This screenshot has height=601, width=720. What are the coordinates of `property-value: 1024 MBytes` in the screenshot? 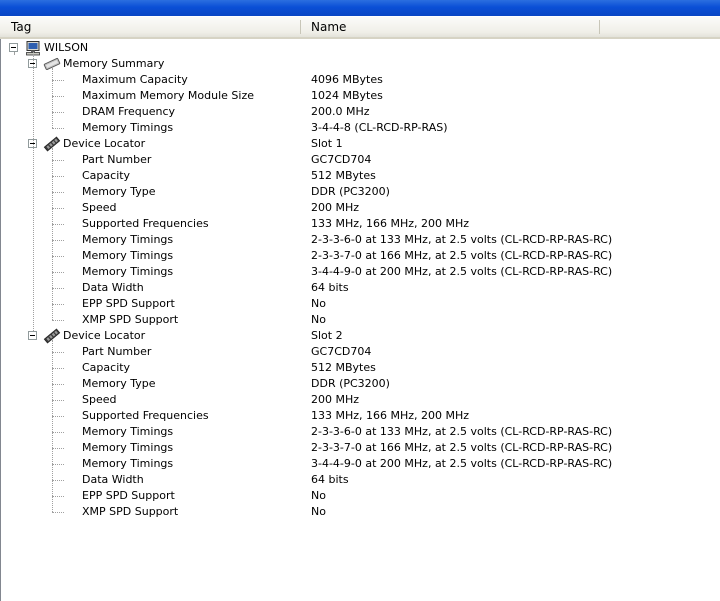 It's located at (347, 95).